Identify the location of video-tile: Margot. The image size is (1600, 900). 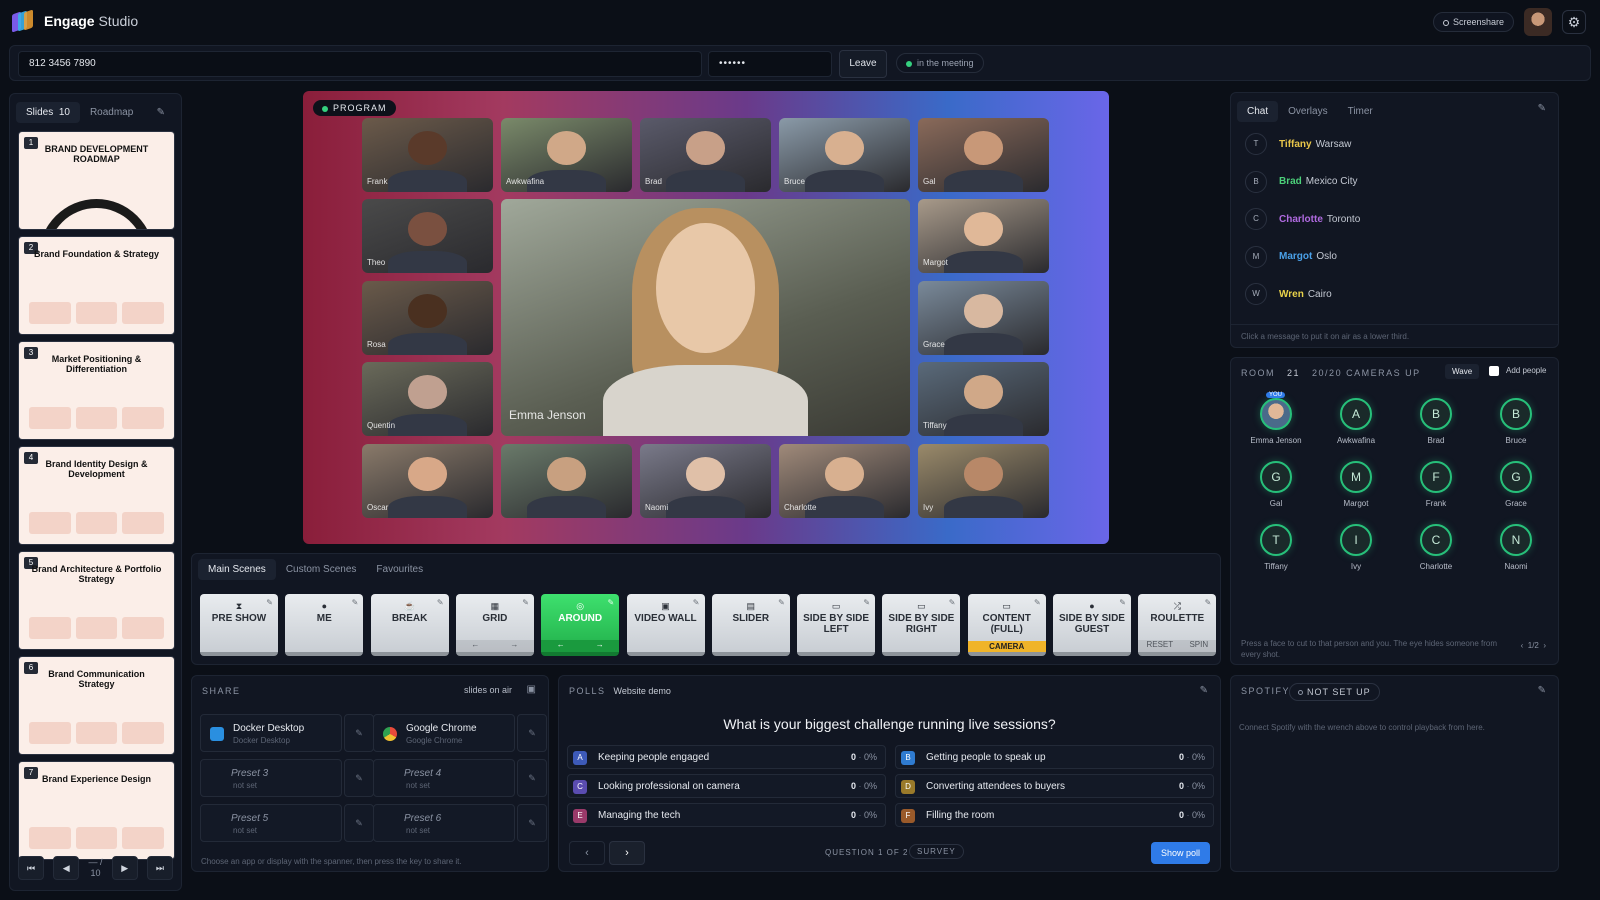
(983, 236).